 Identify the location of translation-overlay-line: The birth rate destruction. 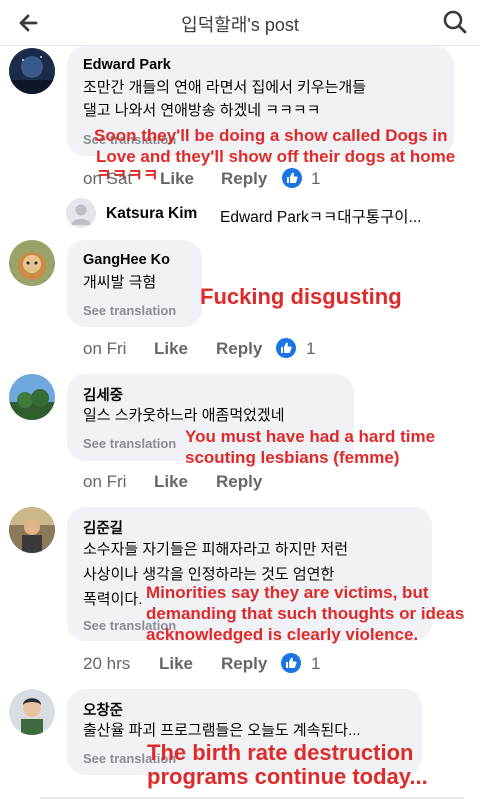
(280, 752).